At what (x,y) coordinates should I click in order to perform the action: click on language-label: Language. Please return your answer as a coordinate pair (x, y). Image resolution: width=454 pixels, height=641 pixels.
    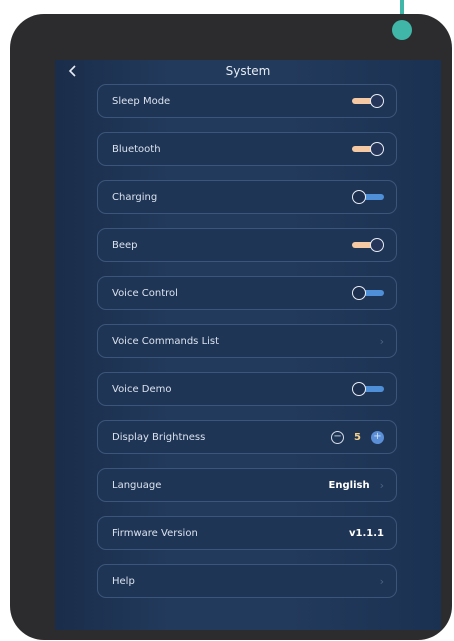
    Looking at the image, I should click on (137, 485).